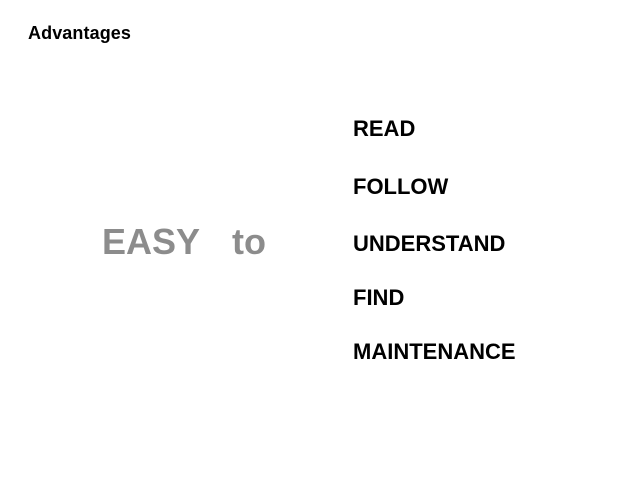  I want to click on list-item-find: FIND, so click(379, 297).